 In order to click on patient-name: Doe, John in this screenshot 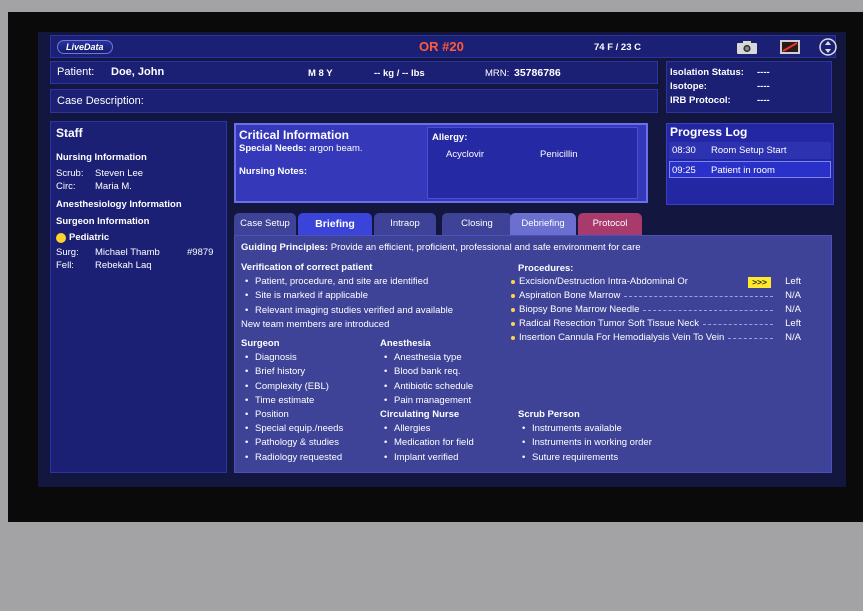, I will do `click(138, 72)`.